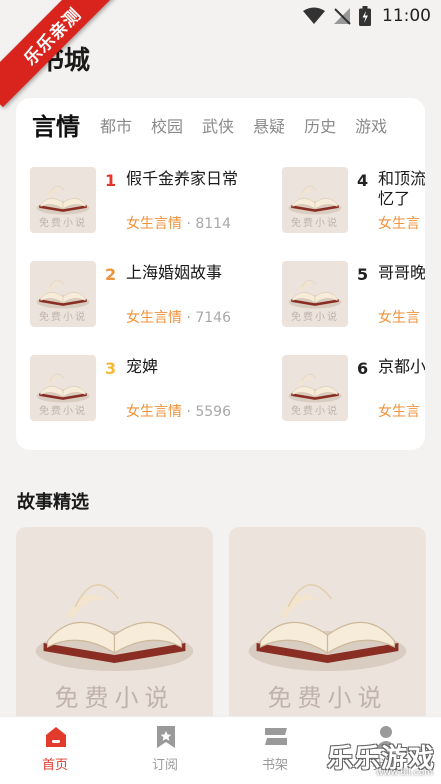 Image resolution: width=441 pixels, height=784 pixels. Describe the element at coordinates (174, 272) in the screenshot. I see `book-title: 上海婚姻故事` at that location.